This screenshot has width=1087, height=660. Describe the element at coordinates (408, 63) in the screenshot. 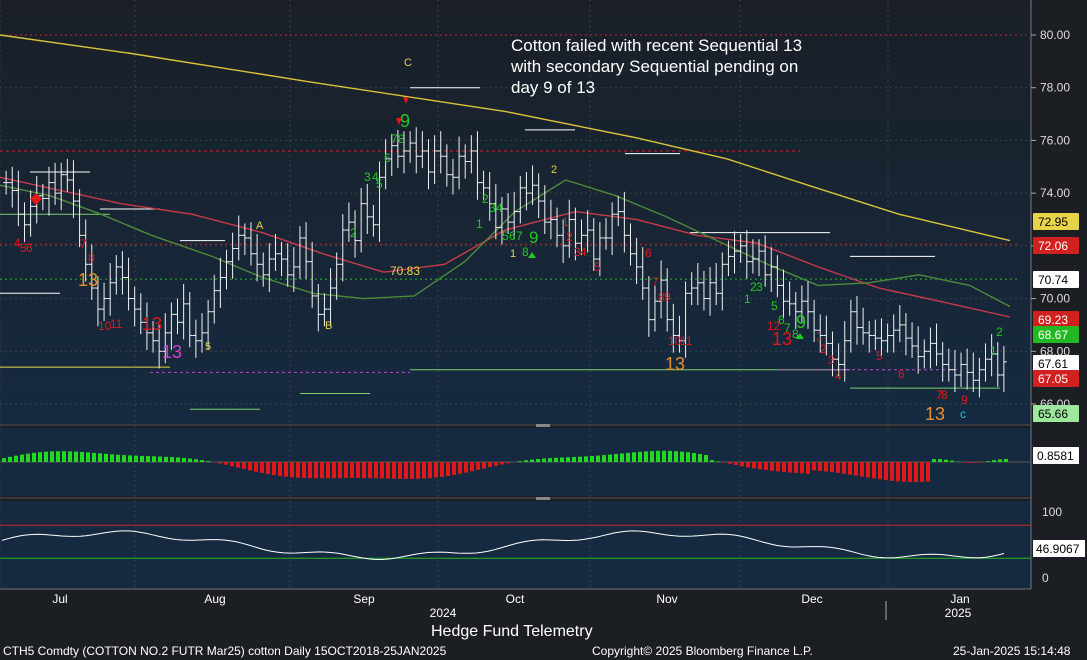

I see `sequential-count-marker: C` at that location.